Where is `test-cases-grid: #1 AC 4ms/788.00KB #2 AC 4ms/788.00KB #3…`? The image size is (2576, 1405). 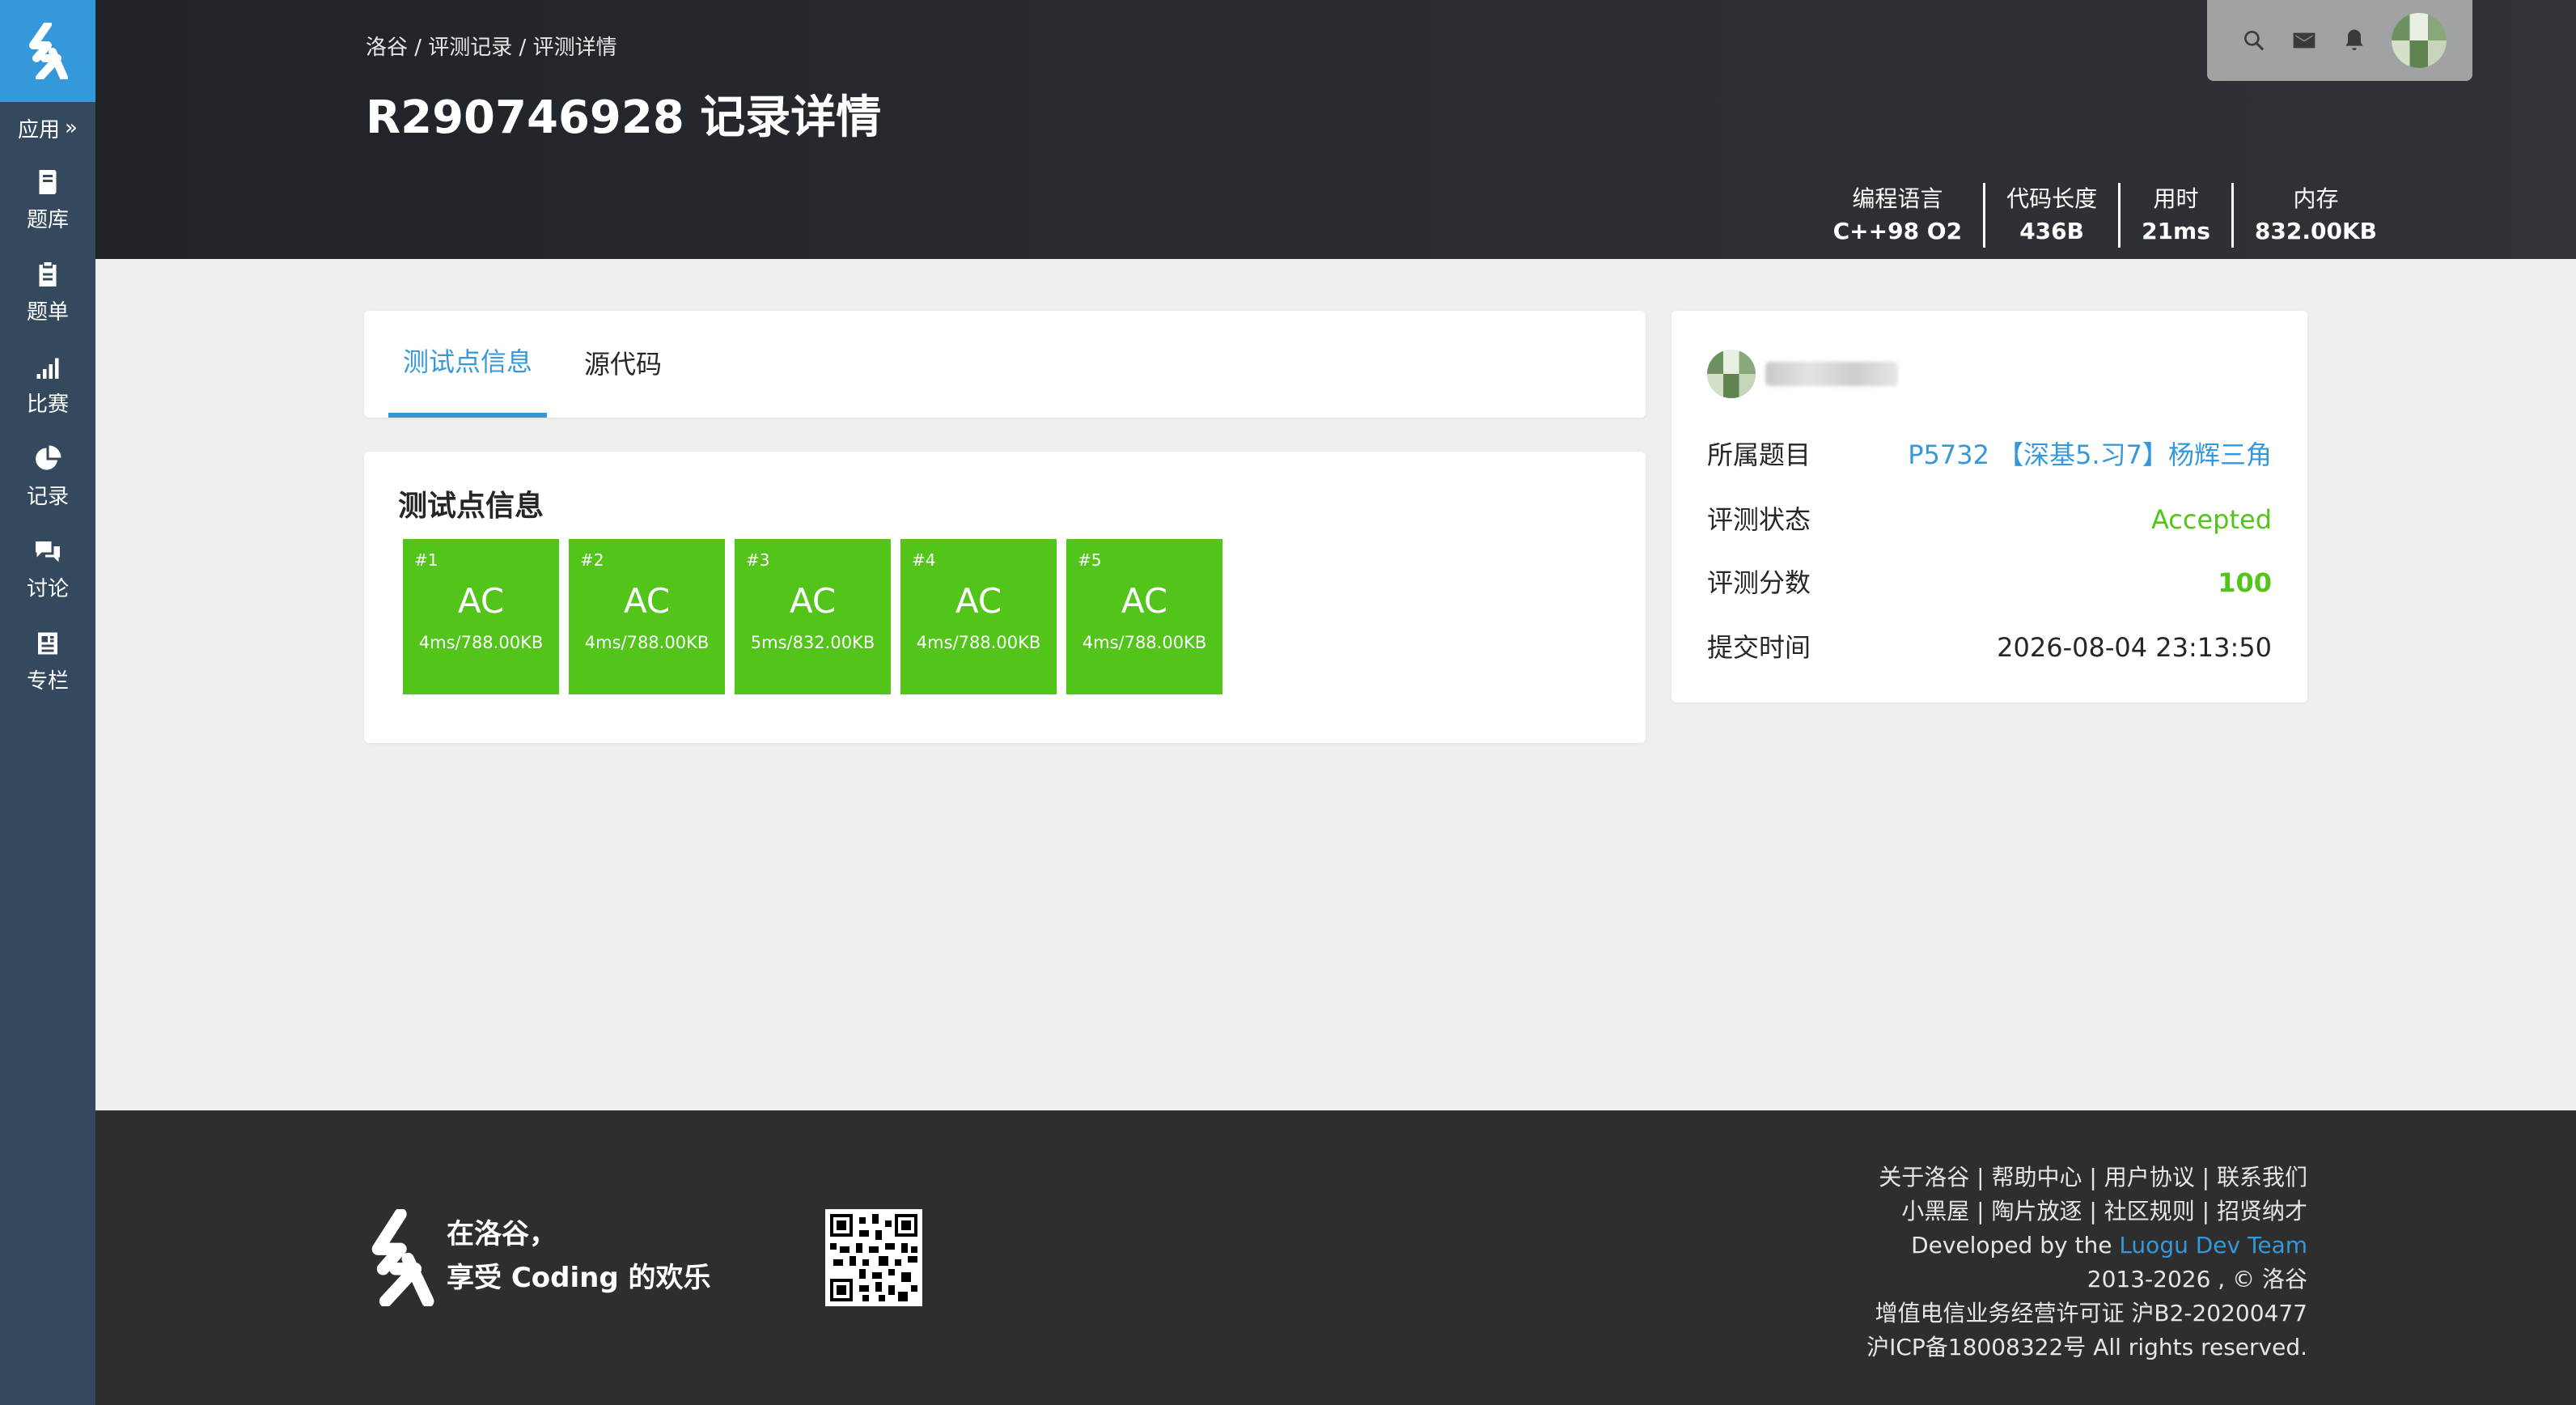 test-cases-grid: #1 AC 4ms/788.00KB #2 AC 4ms/788.00KB #3… is located at coordinates (812, 616).